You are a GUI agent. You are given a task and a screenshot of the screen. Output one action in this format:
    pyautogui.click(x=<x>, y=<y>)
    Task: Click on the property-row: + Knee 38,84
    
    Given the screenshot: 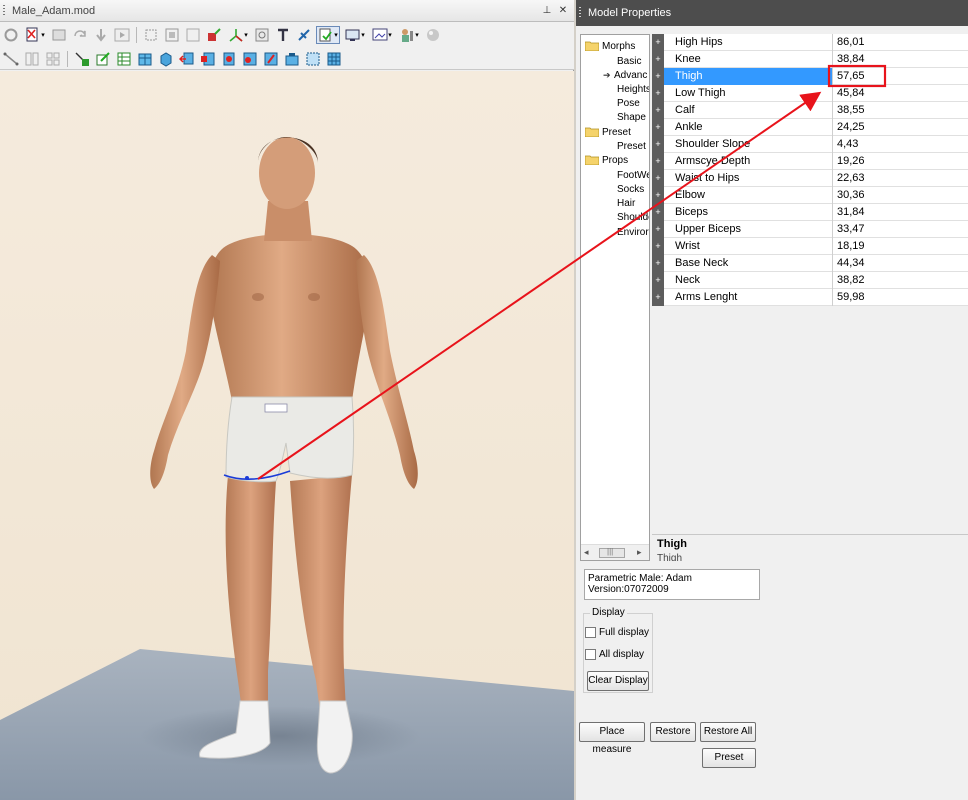 What is the action you would take?
    pyautogui.click(x=810, y=59)
    